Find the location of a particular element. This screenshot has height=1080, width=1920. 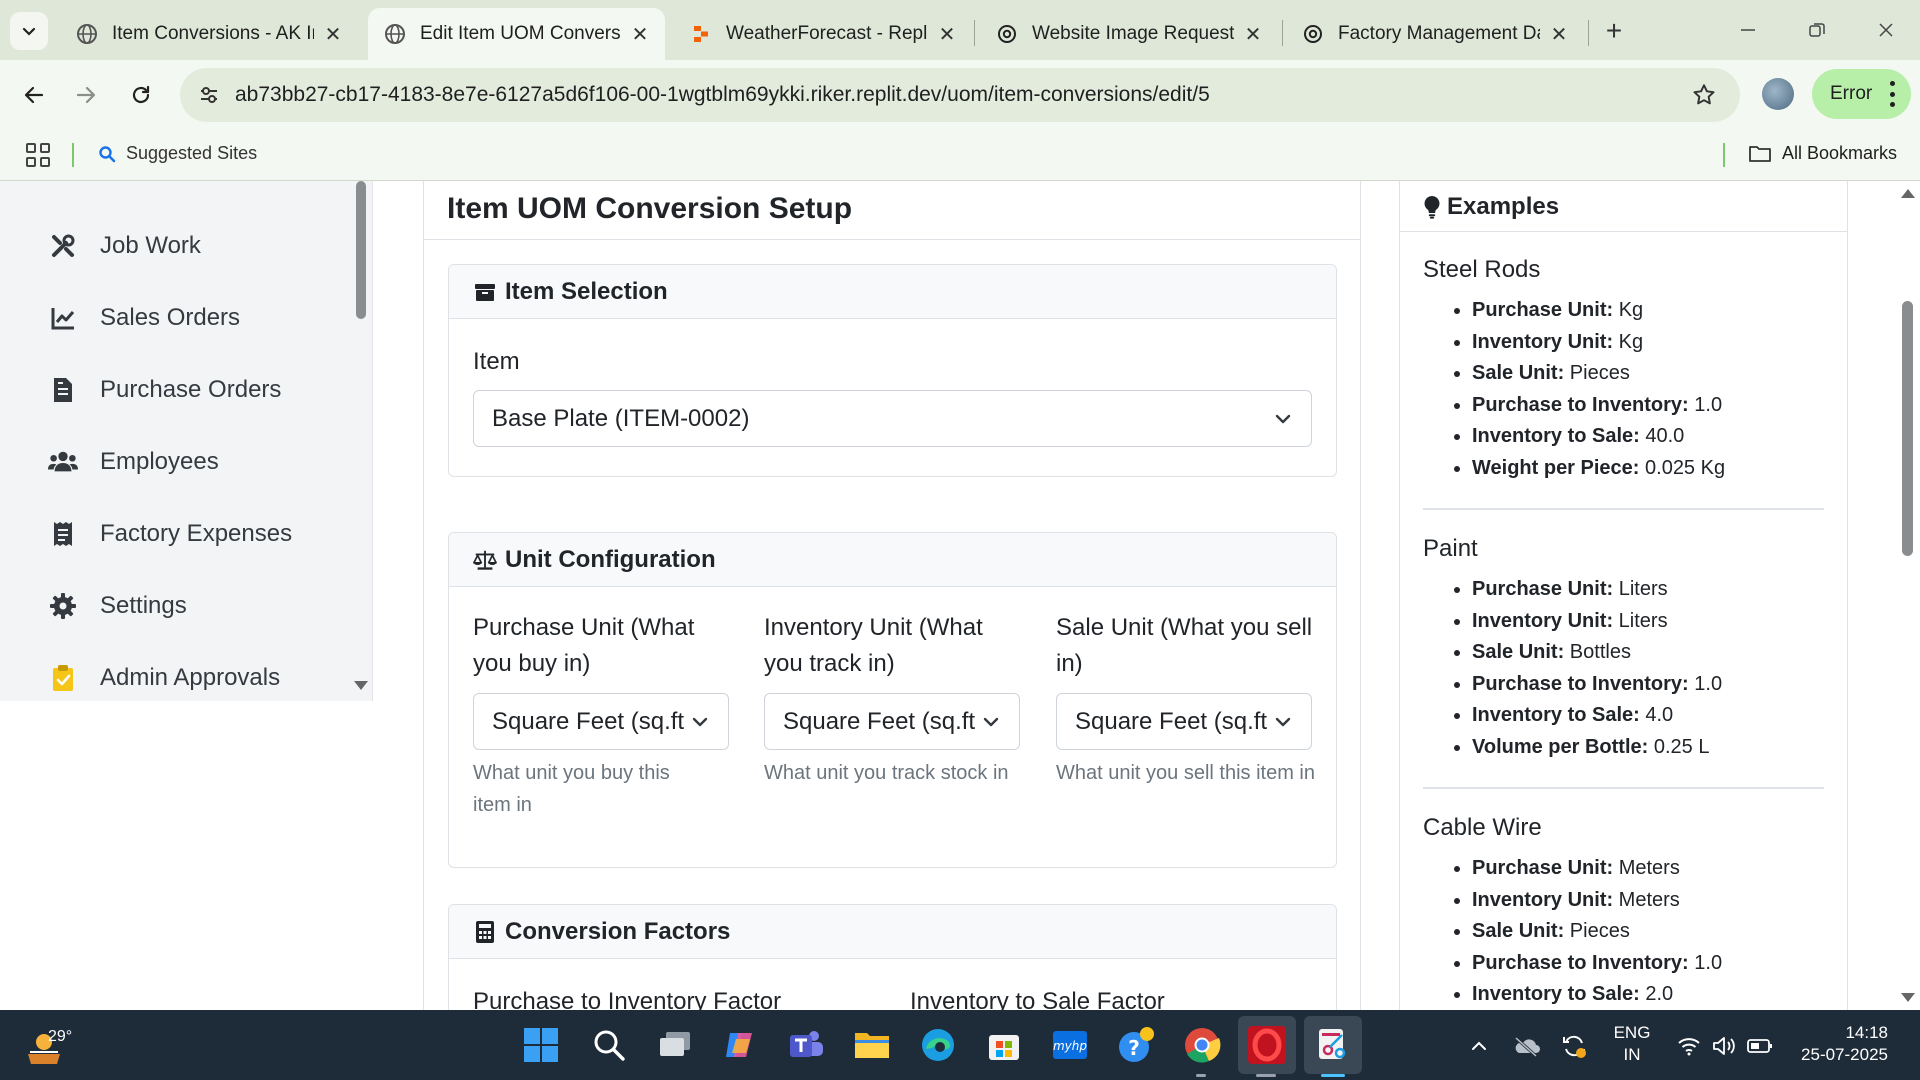

battery-icon is located at coordinates (1760, 1046).